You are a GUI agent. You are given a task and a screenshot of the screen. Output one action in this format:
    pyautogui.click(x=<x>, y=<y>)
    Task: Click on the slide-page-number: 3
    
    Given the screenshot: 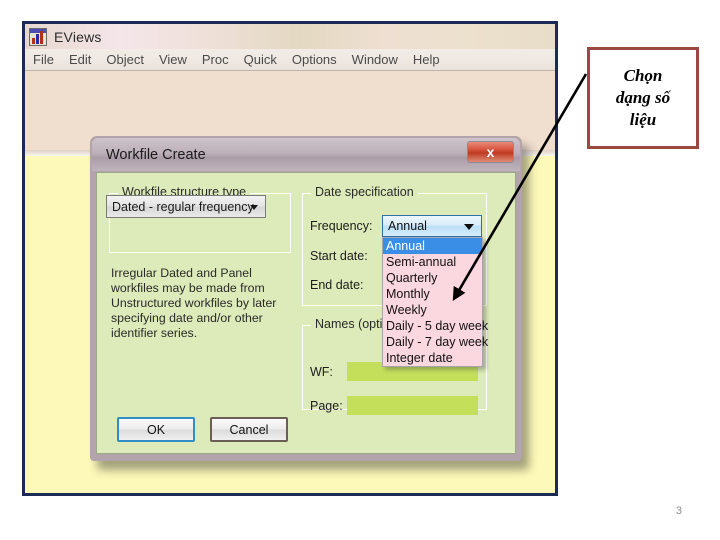 What is the action you would take?
    pyautogui.click(x=678, y=511)
    